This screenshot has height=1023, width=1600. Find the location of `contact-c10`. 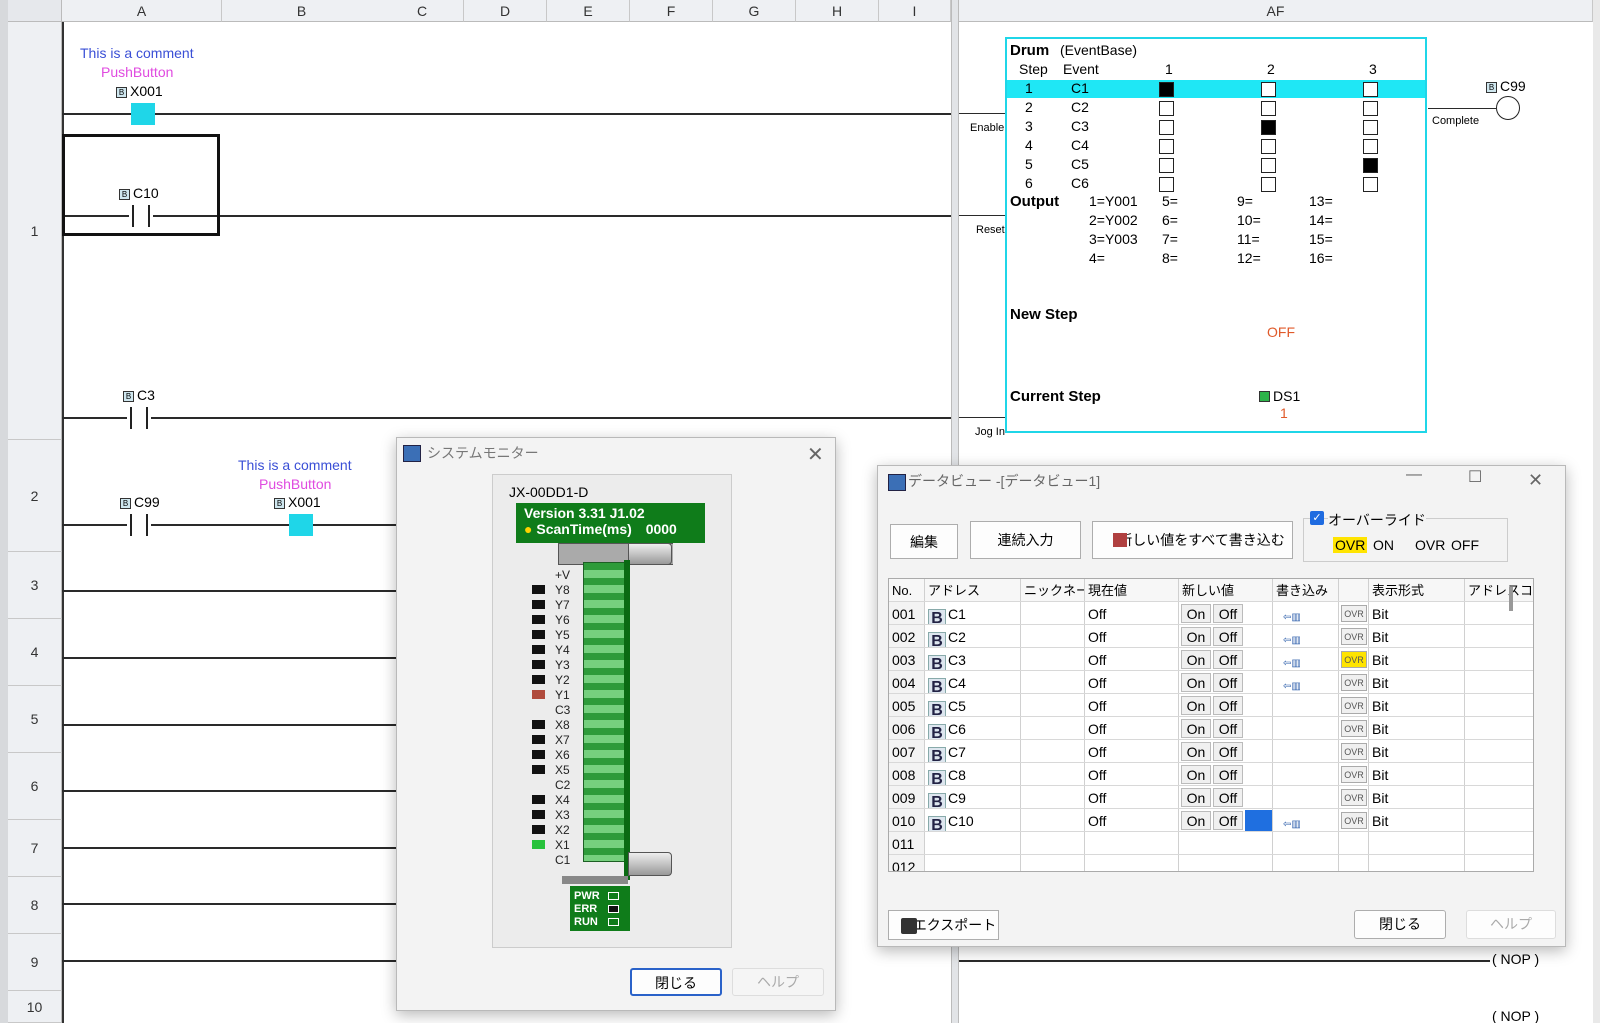

contact-c10 is located at coordinates (141, 216).